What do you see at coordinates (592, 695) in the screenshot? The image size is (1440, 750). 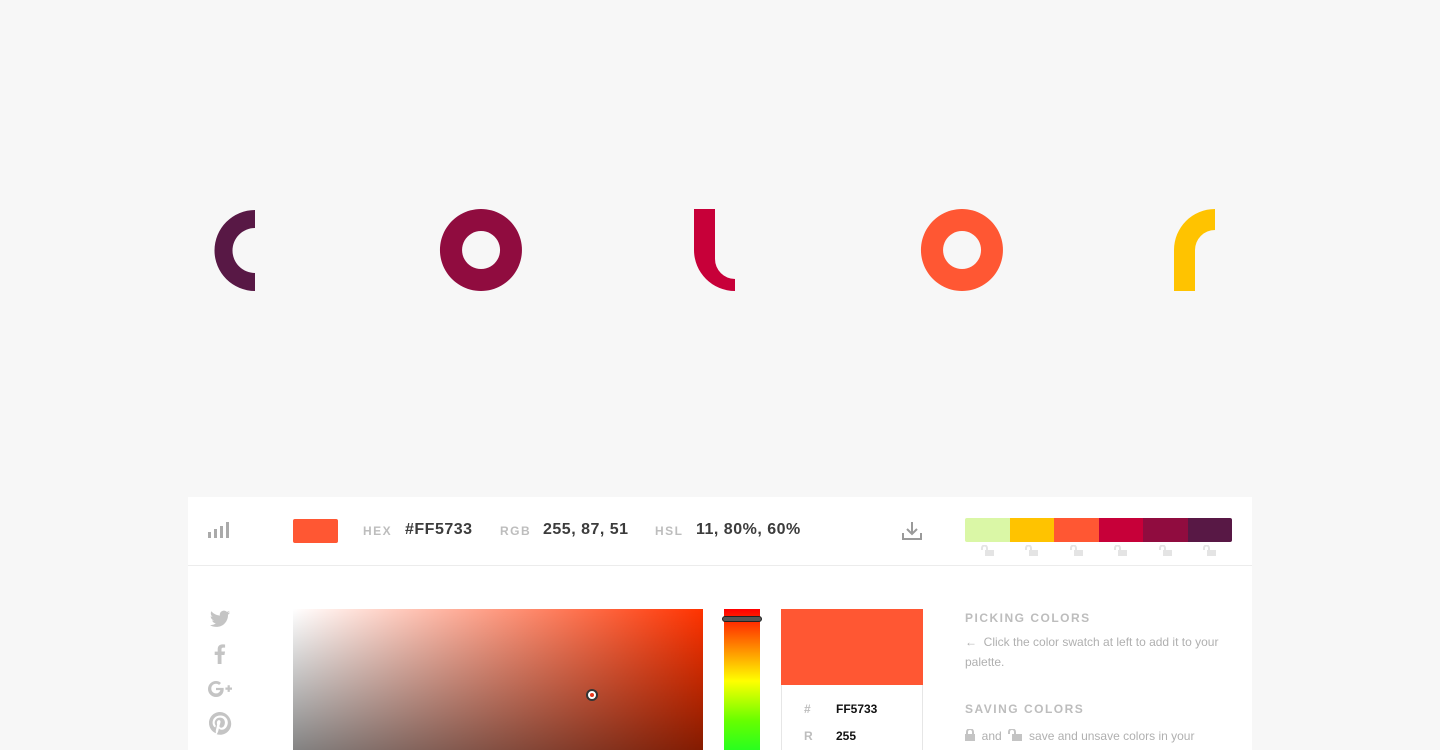 I see `picker-handle` at bounding box center [592, 695].